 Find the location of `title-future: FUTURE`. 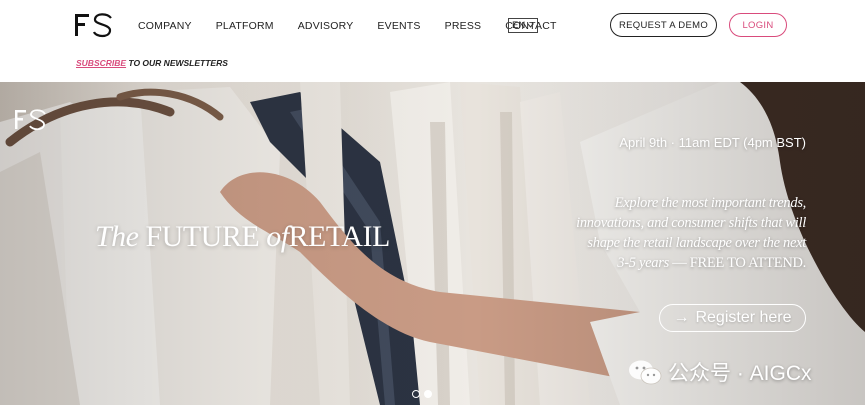

title-future: FUTURE is located at coordinates (202, 236).